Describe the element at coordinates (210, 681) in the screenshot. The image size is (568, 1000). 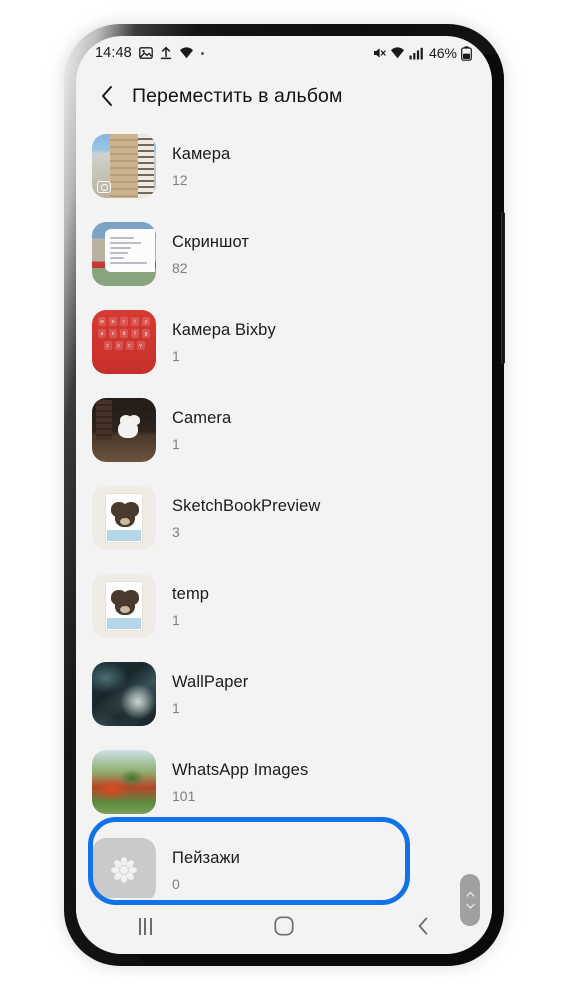
I see `album-name: WallPaper` at that location.